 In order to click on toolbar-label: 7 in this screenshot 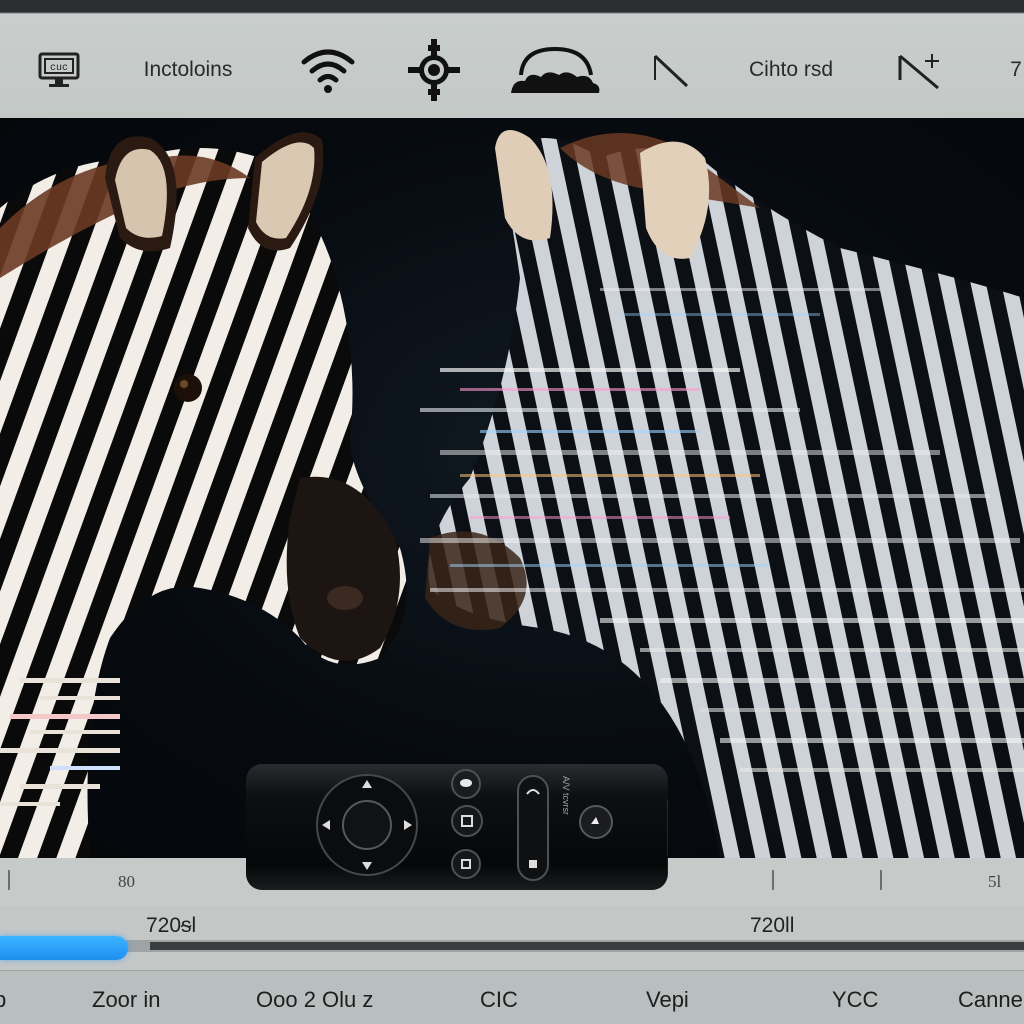, I will do `click(1016, 69)`.